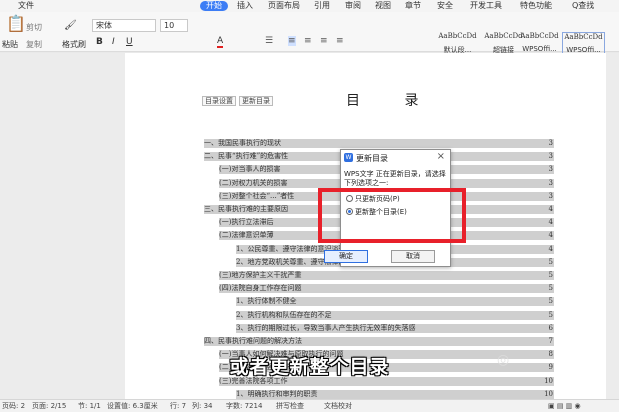  Describe the element at coordinates (564, 406) in the screenshot. I see `view-mode-icon: ▣ ▤ ▥ ◉` at that location.